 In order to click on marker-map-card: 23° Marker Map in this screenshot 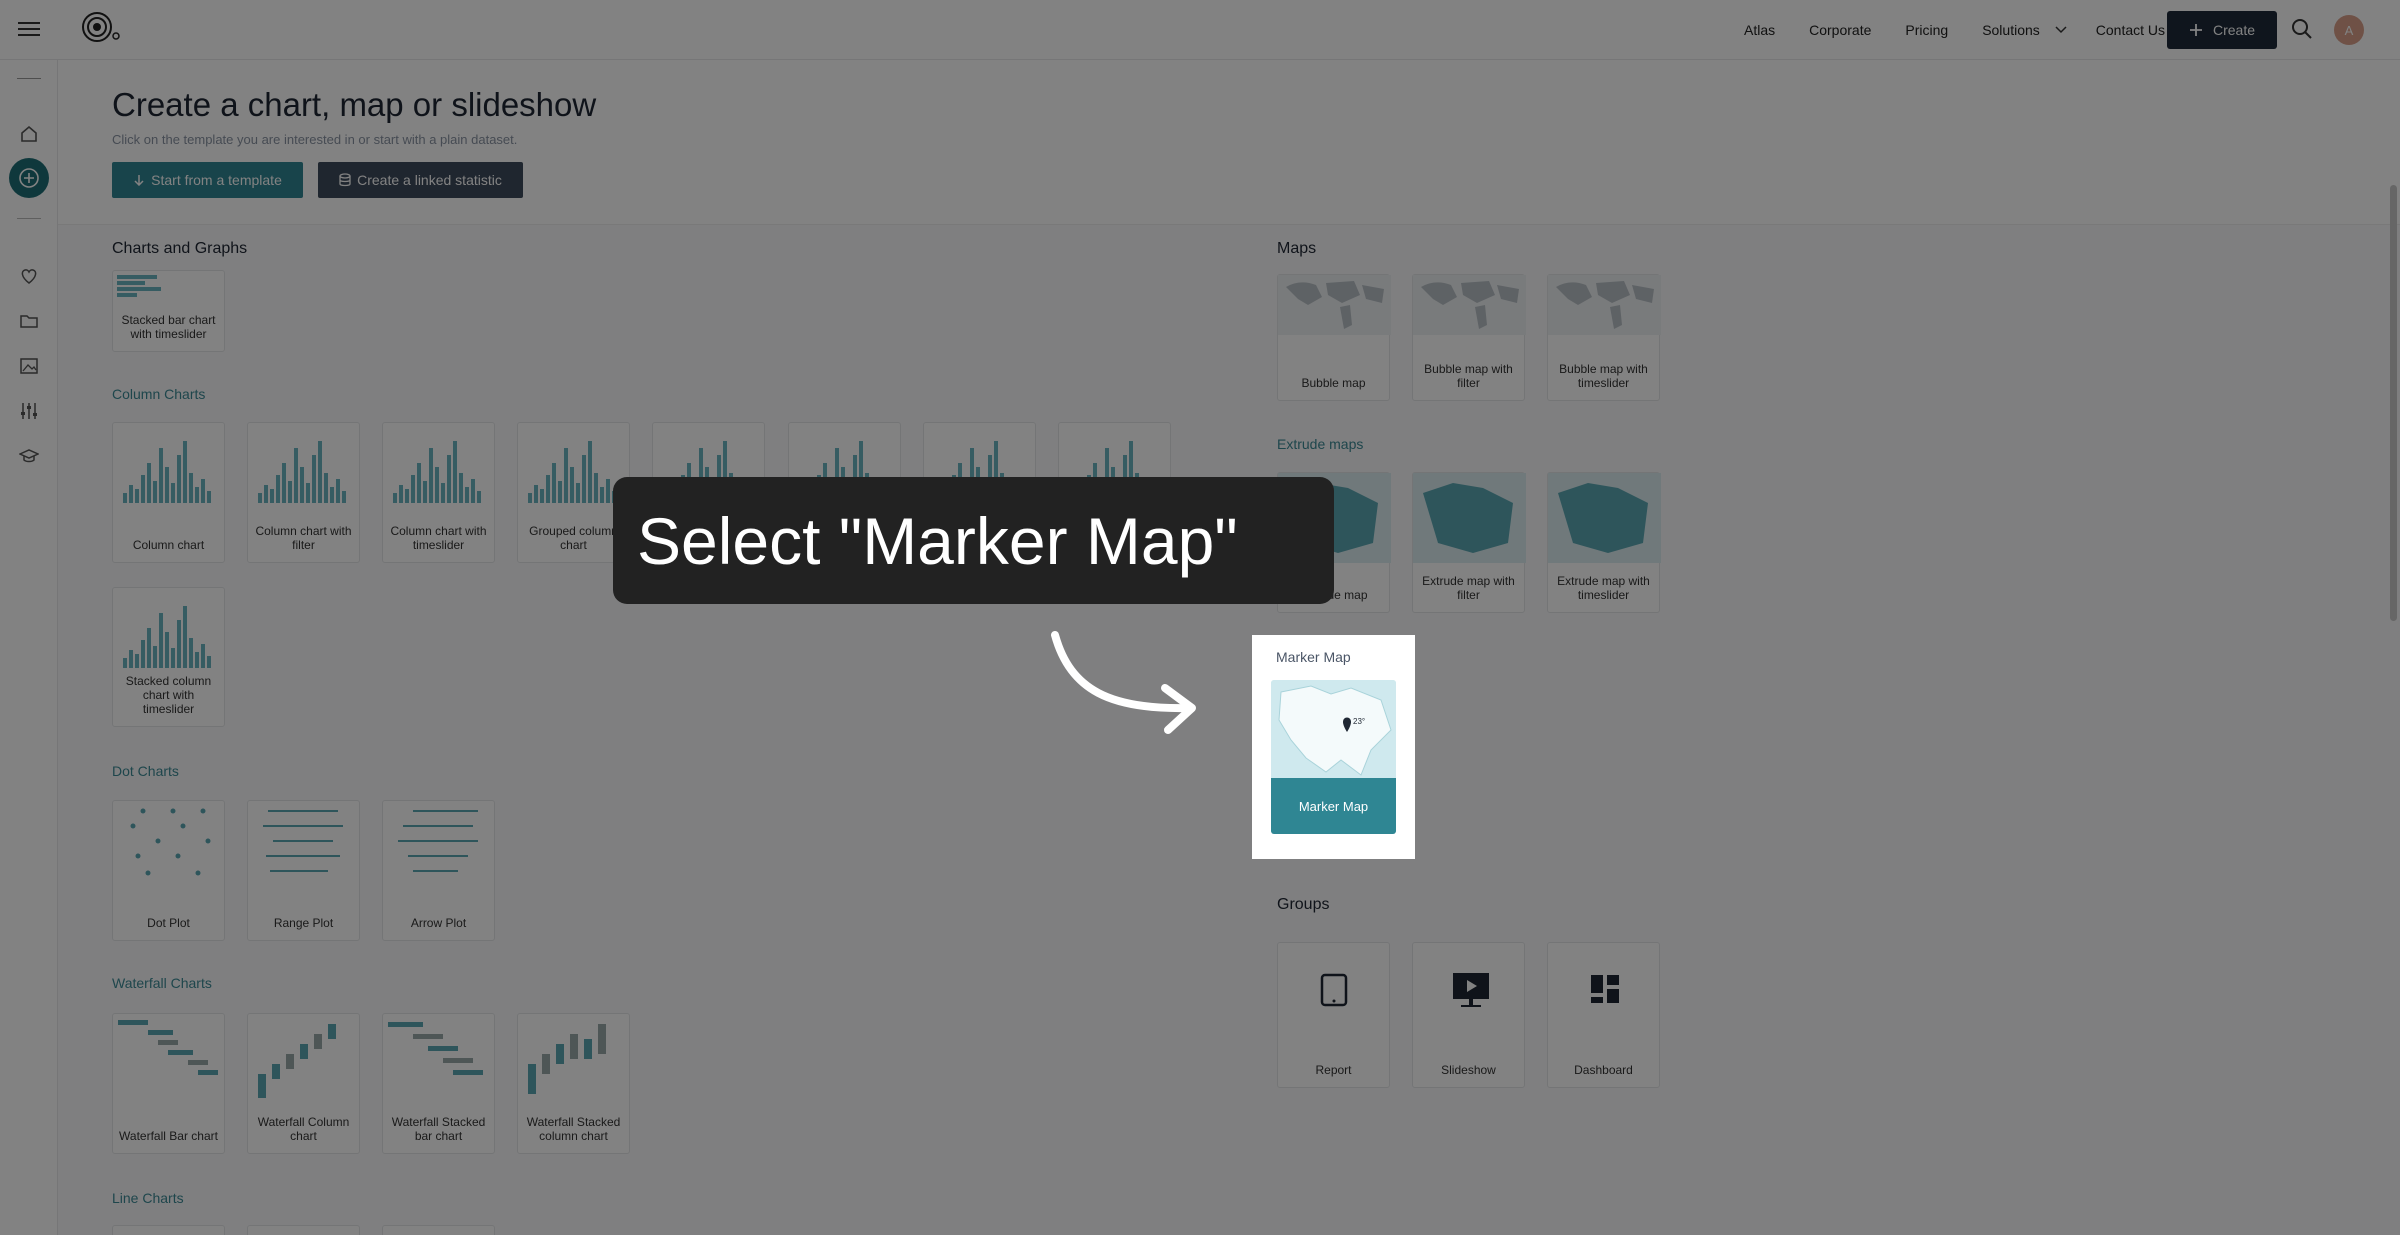, I will do `click(1333, 757)`.